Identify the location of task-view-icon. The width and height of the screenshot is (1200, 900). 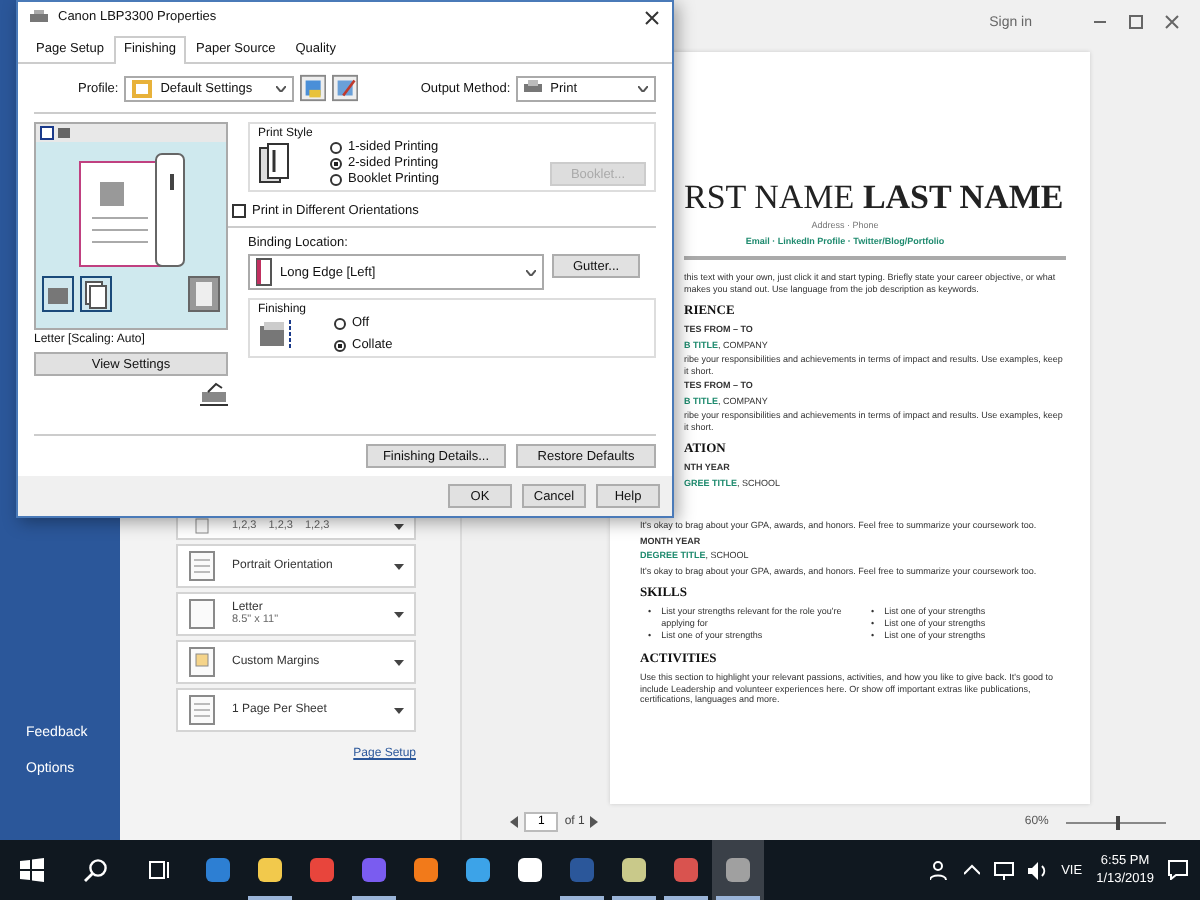
(160, 870).